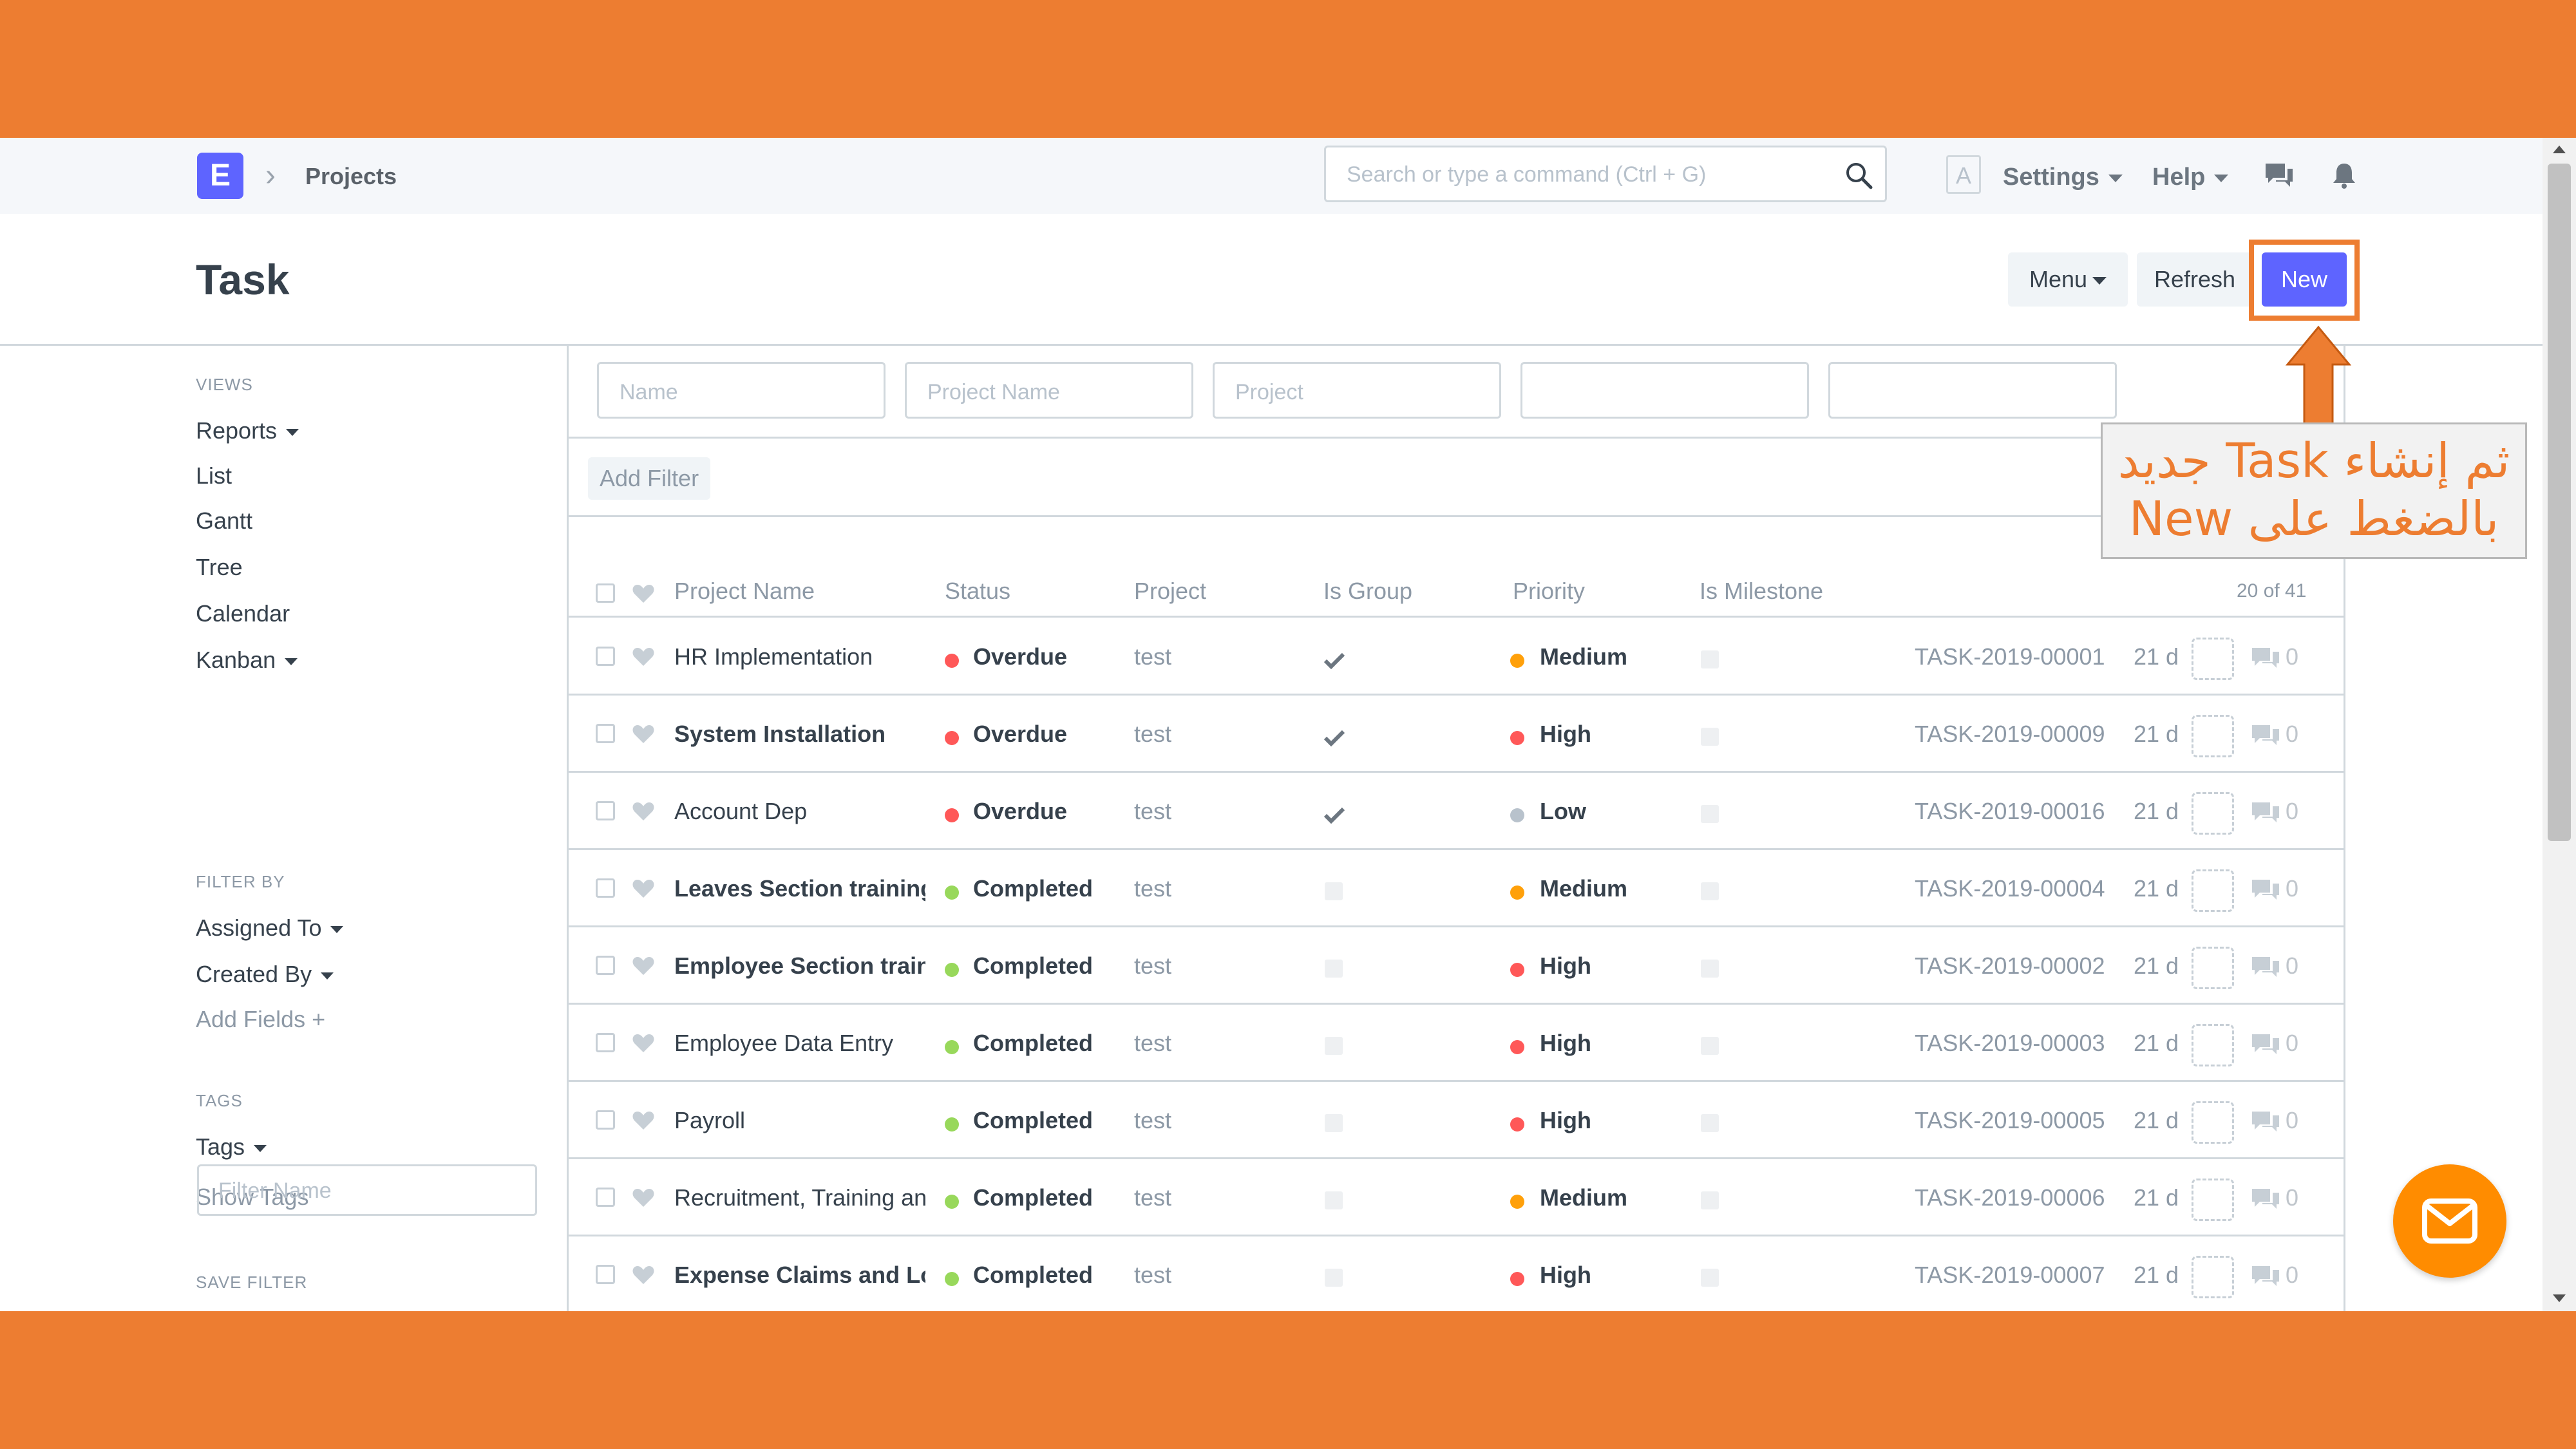  I want to click on task-id: TASK-2019-00003, so click(2010, 1043).